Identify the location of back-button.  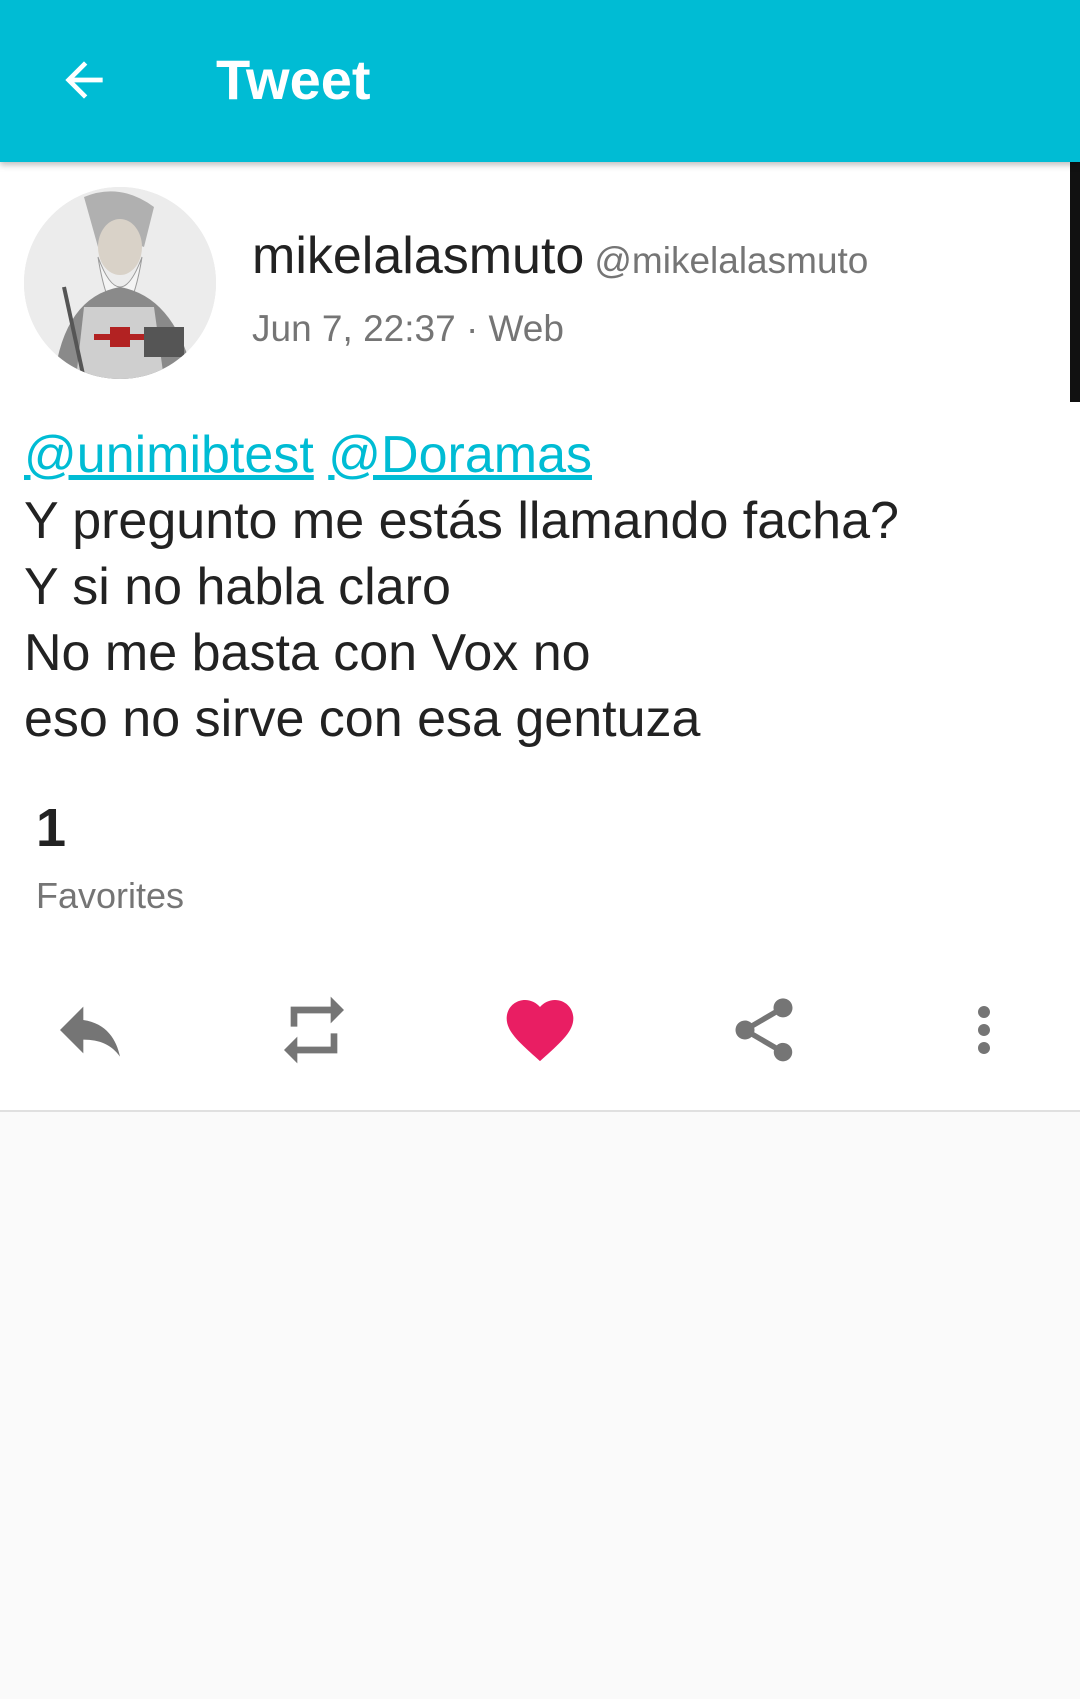
(84, 80).